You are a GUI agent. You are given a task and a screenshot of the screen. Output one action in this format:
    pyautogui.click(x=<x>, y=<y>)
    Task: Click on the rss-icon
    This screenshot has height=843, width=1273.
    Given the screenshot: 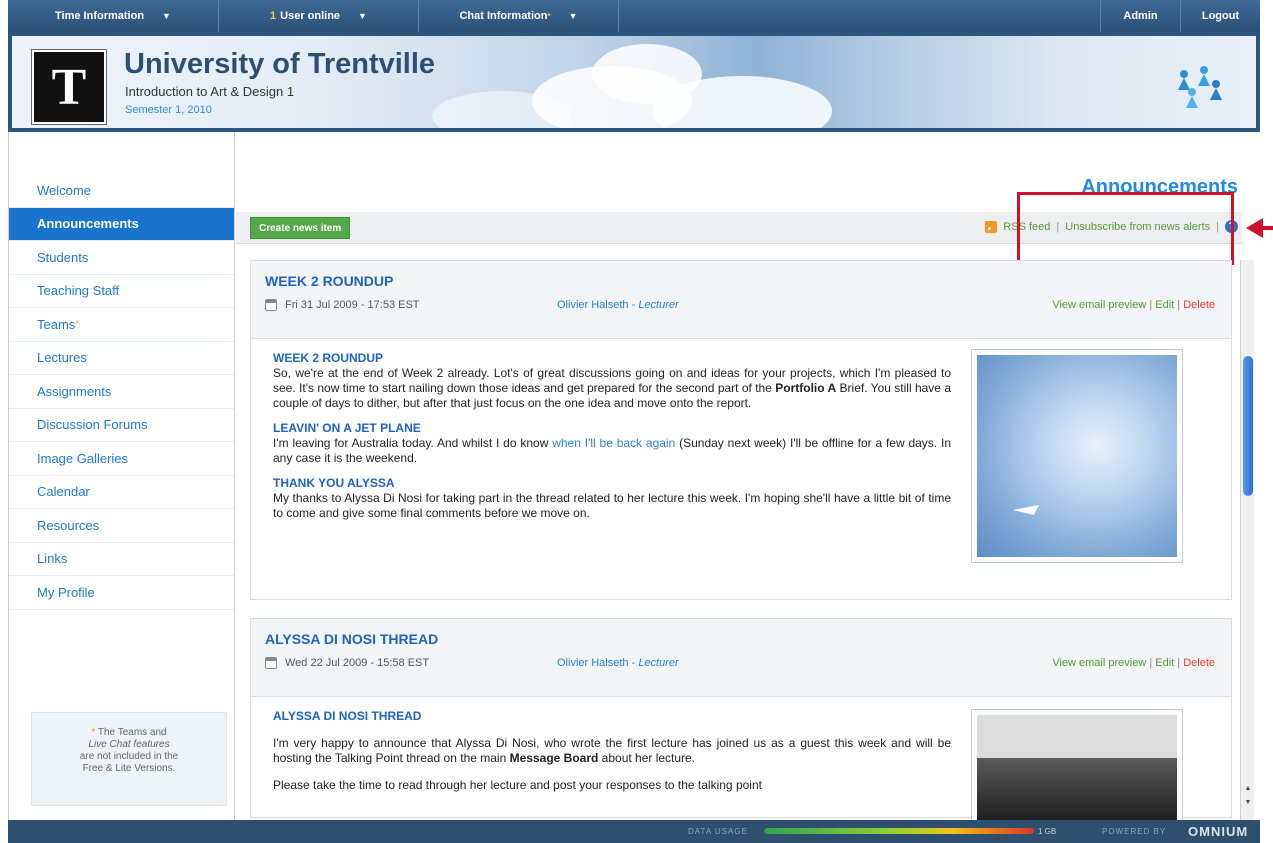 What is the action you would take?
    pyautogui.click(x=991, y=226)
    